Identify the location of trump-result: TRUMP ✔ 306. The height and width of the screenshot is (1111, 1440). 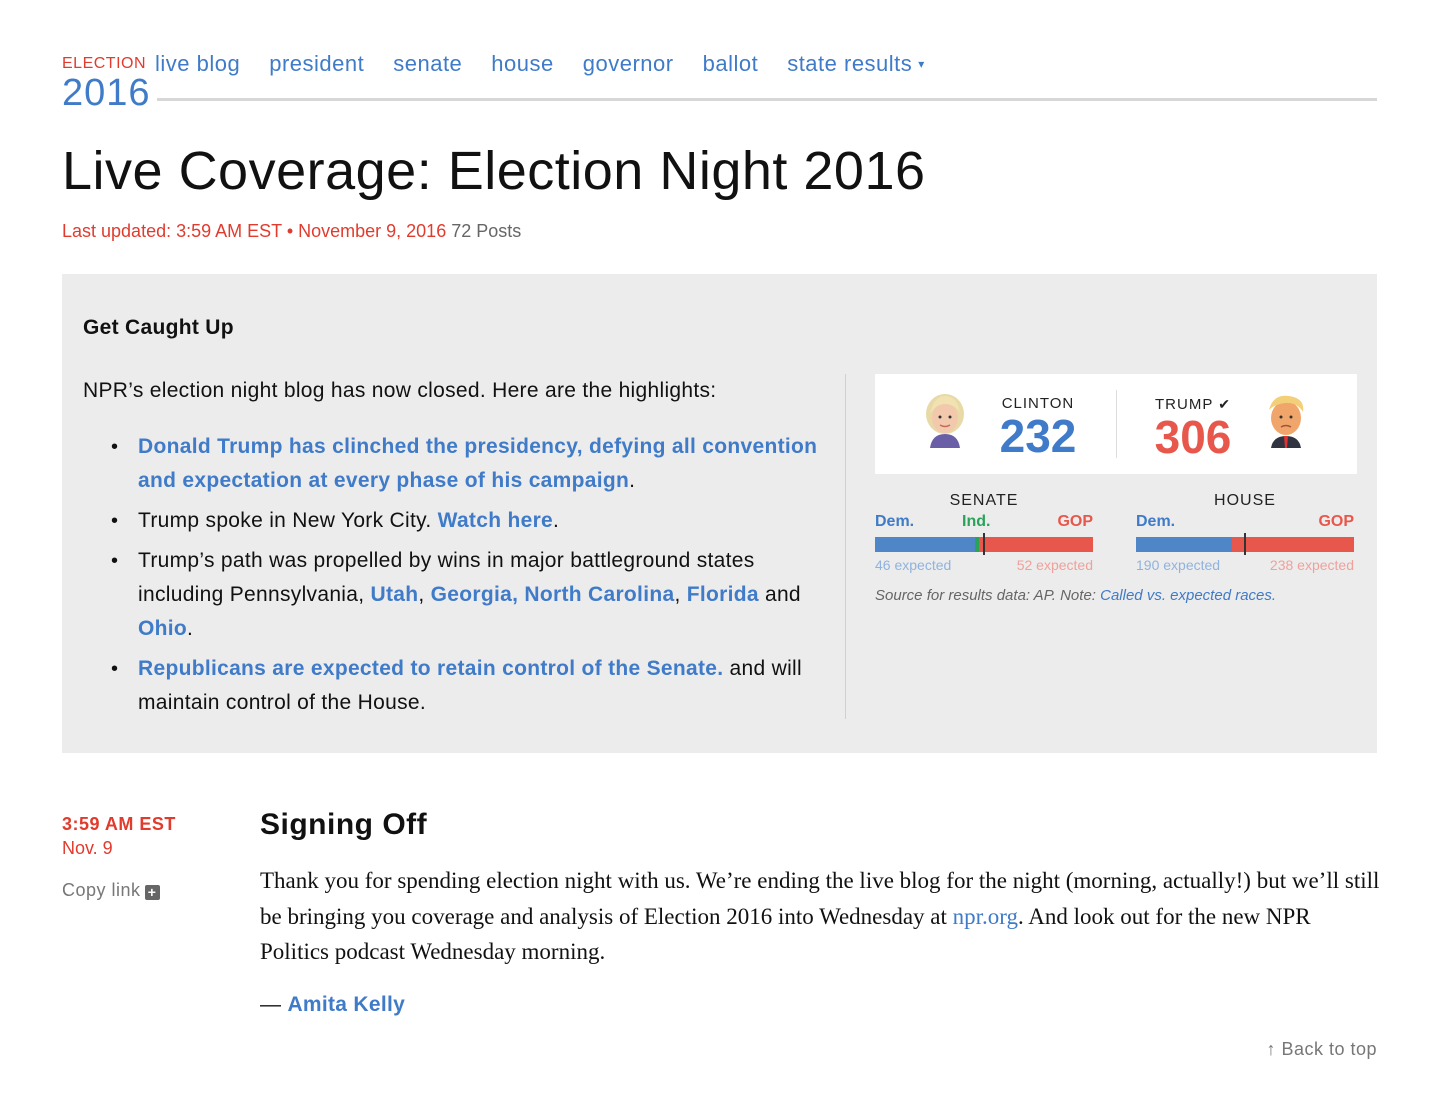
(1193, 427).